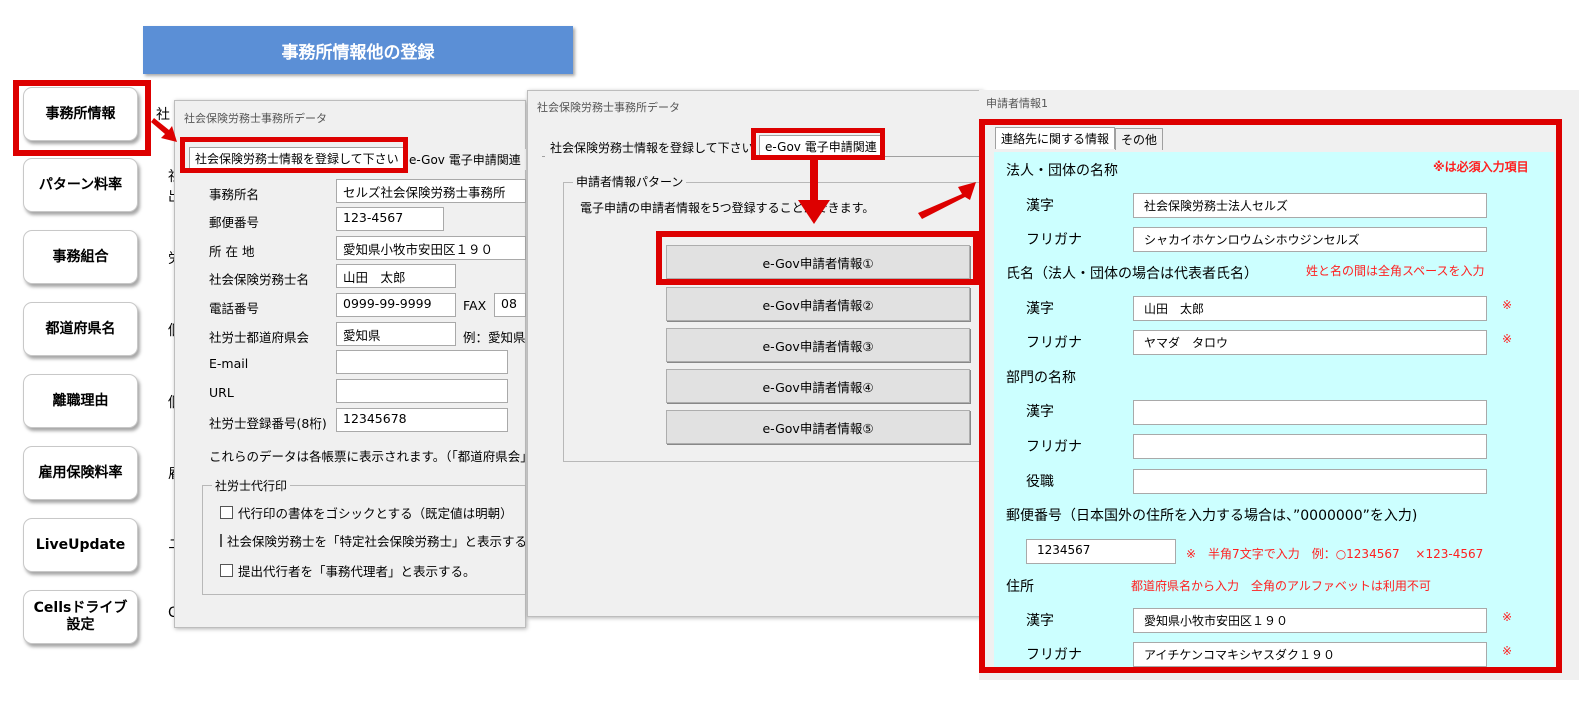 The image size is (1579, 719). What do you see at coordinates (814, 192) in the screenshot?
I see `arrow-down-icon` at bounding box center [814, 192].